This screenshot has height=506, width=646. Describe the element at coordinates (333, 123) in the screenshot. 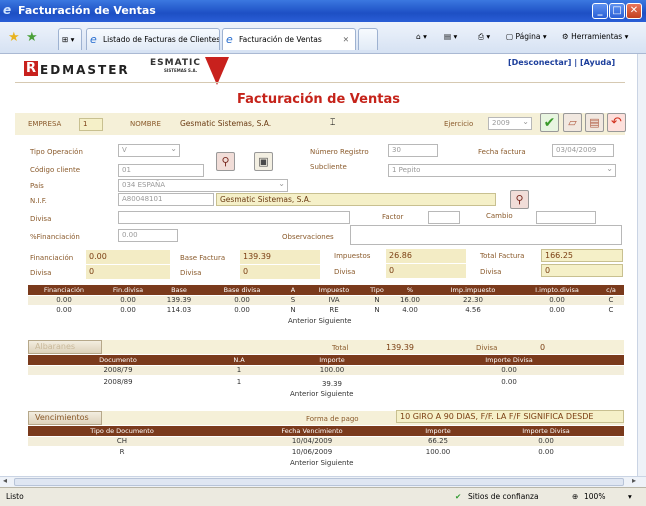

I see `text-cursor-icon: ⌶` at that location.